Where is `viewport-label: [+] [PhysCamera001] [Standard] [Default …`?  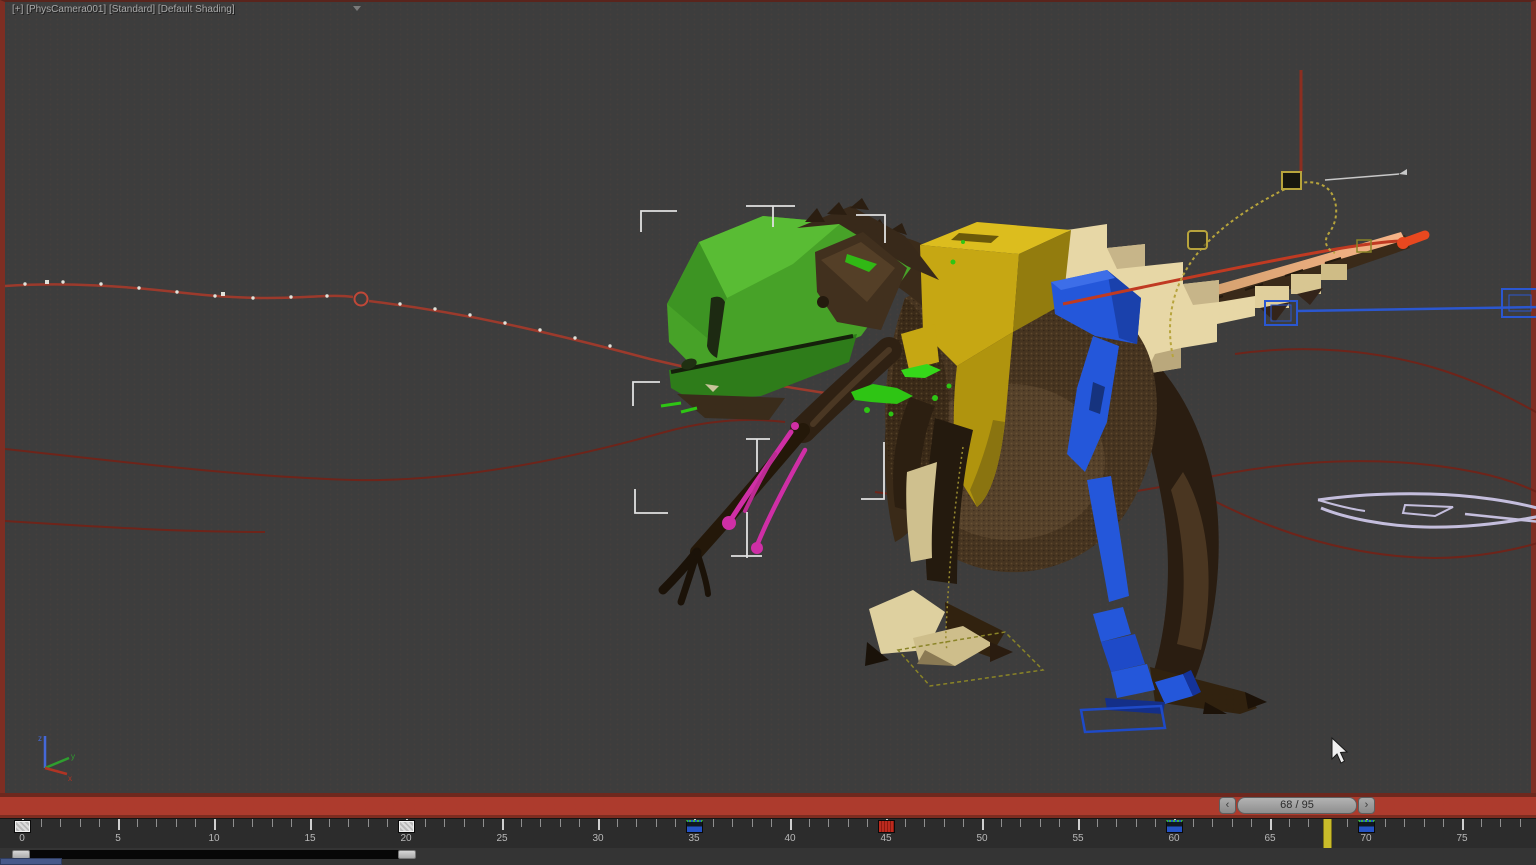
viewport-label: [+] [PhysCamera001] [Standard] [Default … is located at coordinates (123, 9).